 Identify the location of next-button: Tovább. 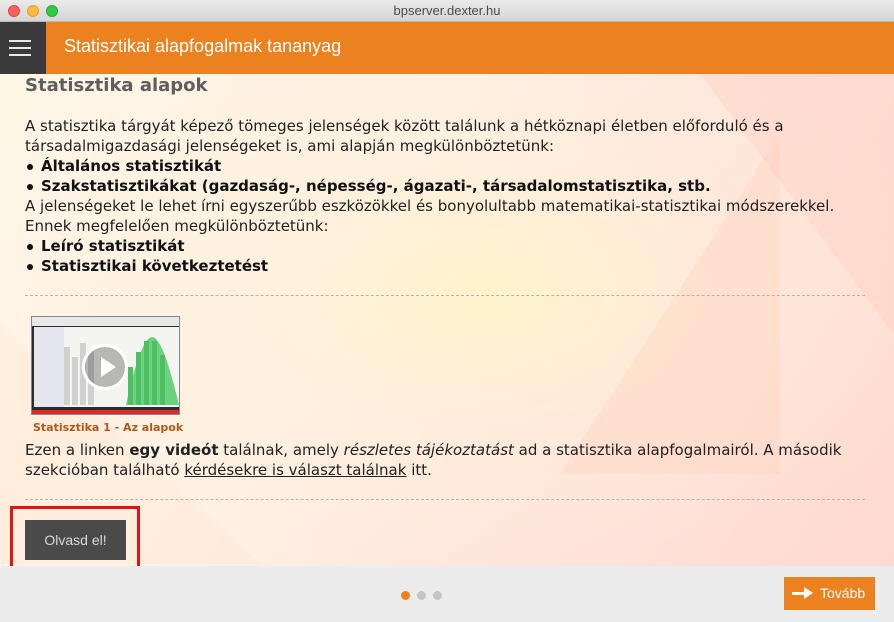
(829, 593).